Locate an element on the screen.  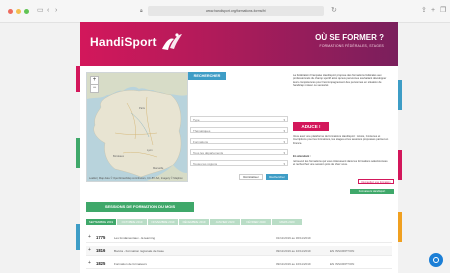
tab-month: OCTOBRE 2019 is located at coordinates (132, 222).